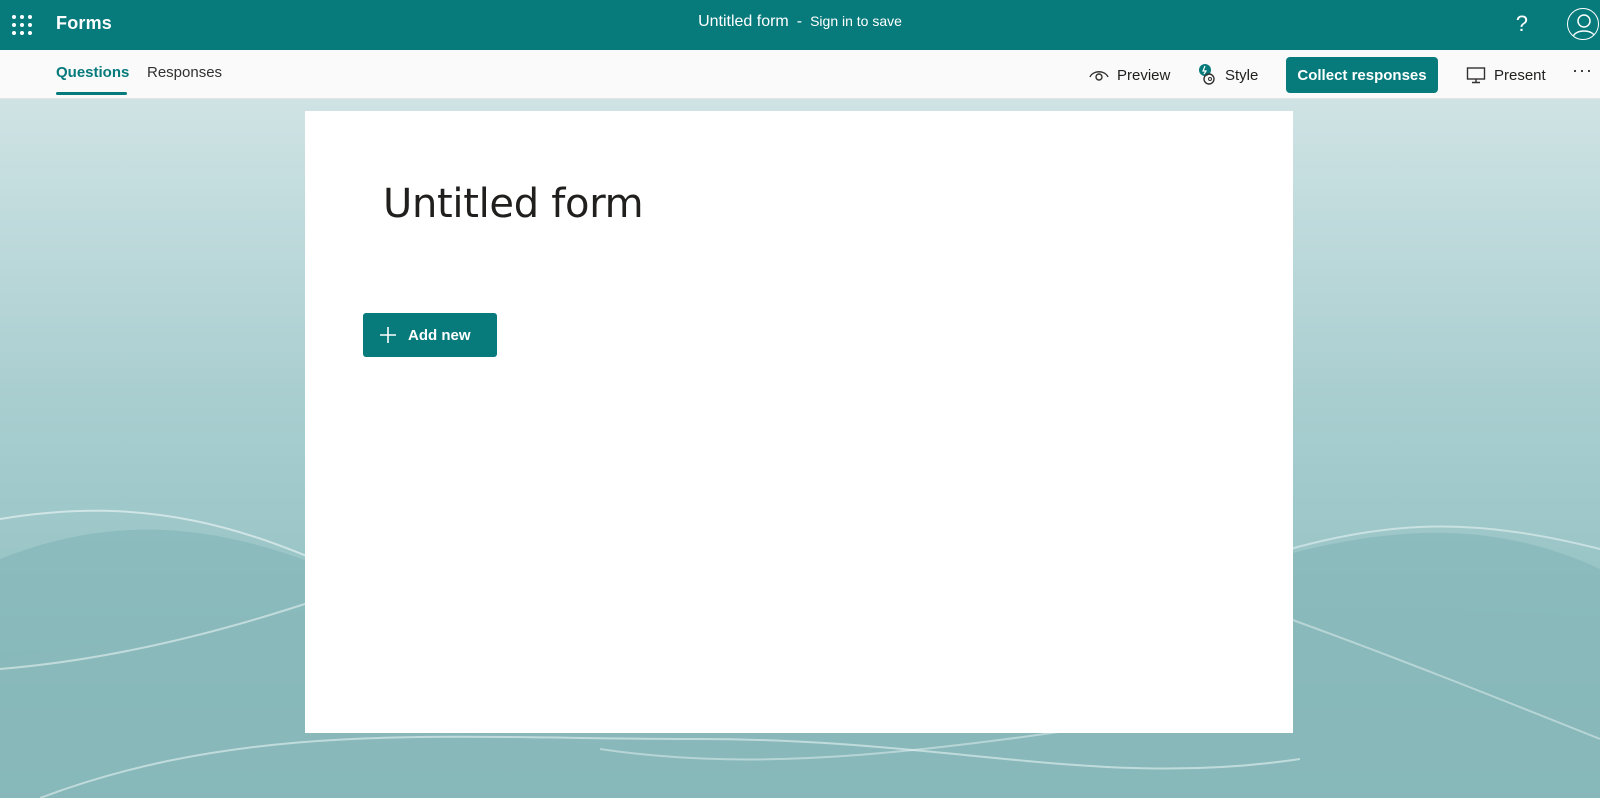 This screenshot has width=1600, height=798. I want to click on style-button: Style, so click(1227, 75).